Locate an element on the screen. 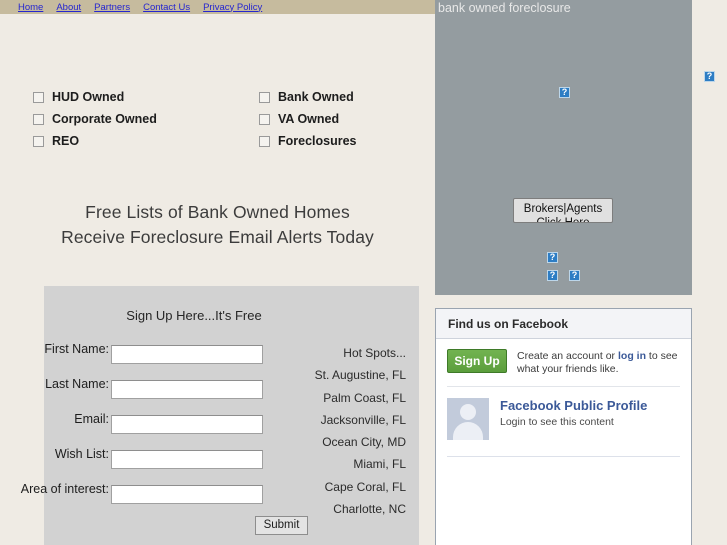 The width and height of the screenshot is (727, 545). filter-label: Corporate Owned is located at coordinates (104, 119).